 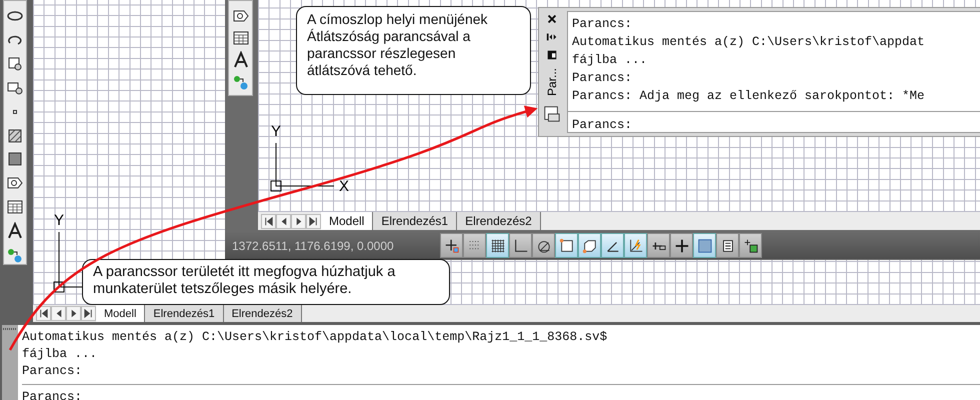 I want to click on callout-note: A címoszlop helyi menüjének Átlátszóság parancsával a parancssor részlegesen átlátszóvá tehető., so click(x=413, y=50).